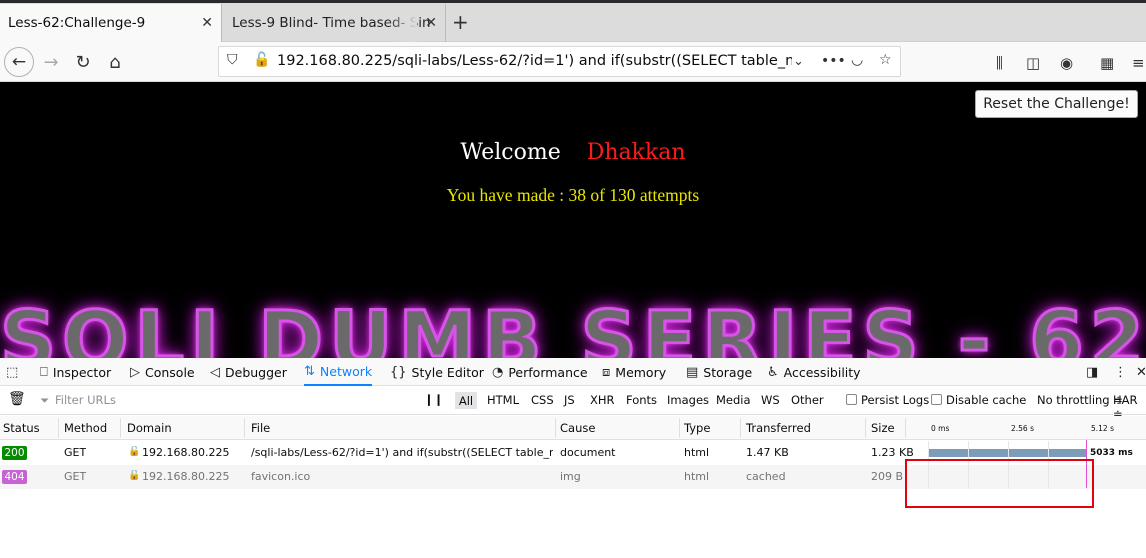  I want to click on username: Dhakkan, so click(636, 152).